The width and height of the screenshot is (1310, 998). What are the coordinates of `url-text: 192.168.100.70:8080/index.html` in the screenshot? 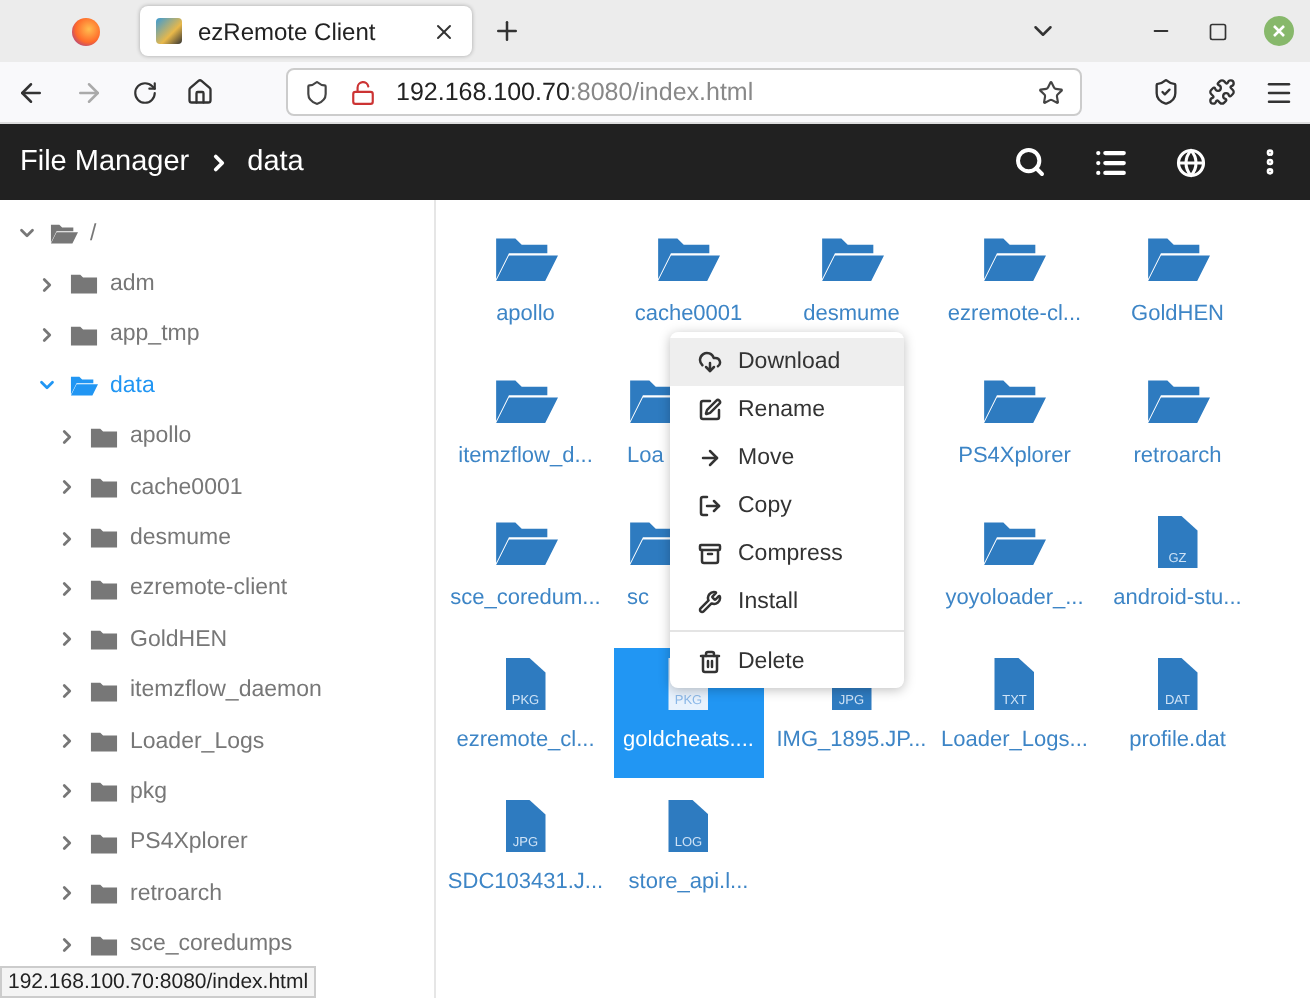 It's located at (576, 92).